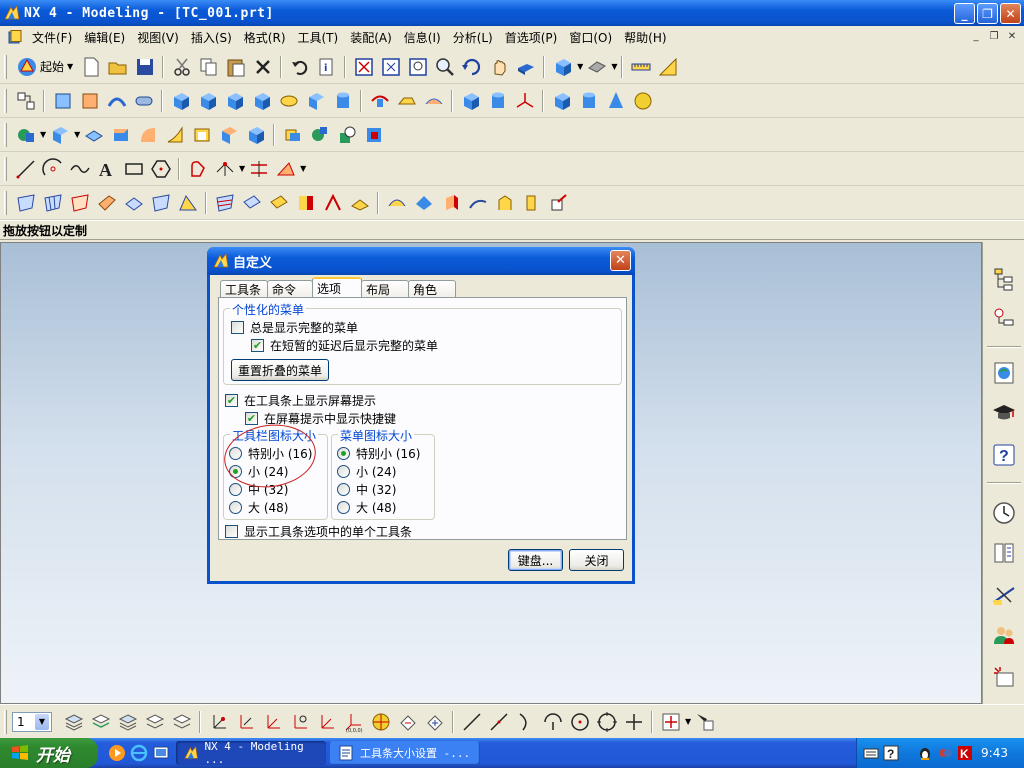 The image size is (1024, 768). I want to click on toolbar-size-option: 中 (32), so click(258, 489).